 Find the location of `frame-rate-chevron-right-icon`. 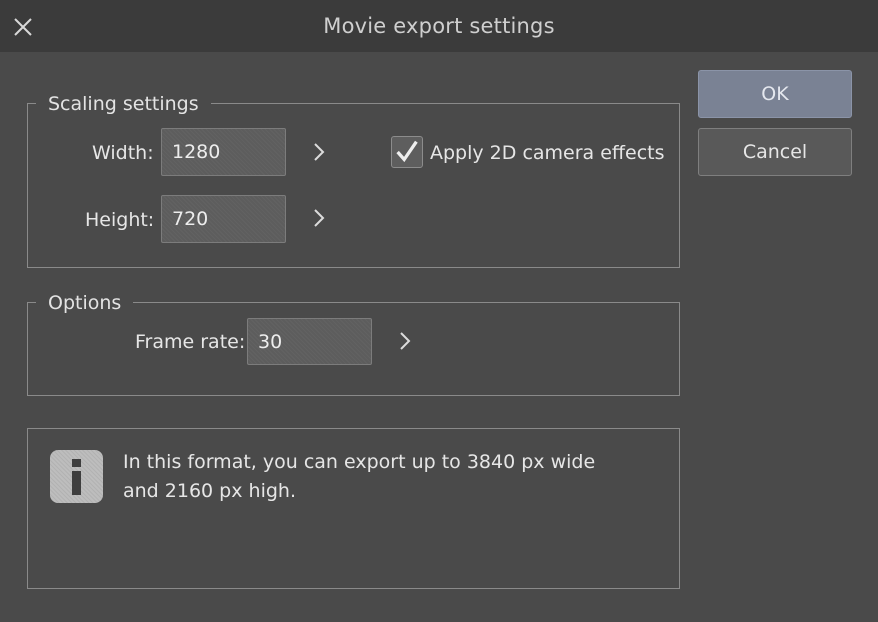

frame-rate-chevron-right-icon is located at coordinates (405, 341).